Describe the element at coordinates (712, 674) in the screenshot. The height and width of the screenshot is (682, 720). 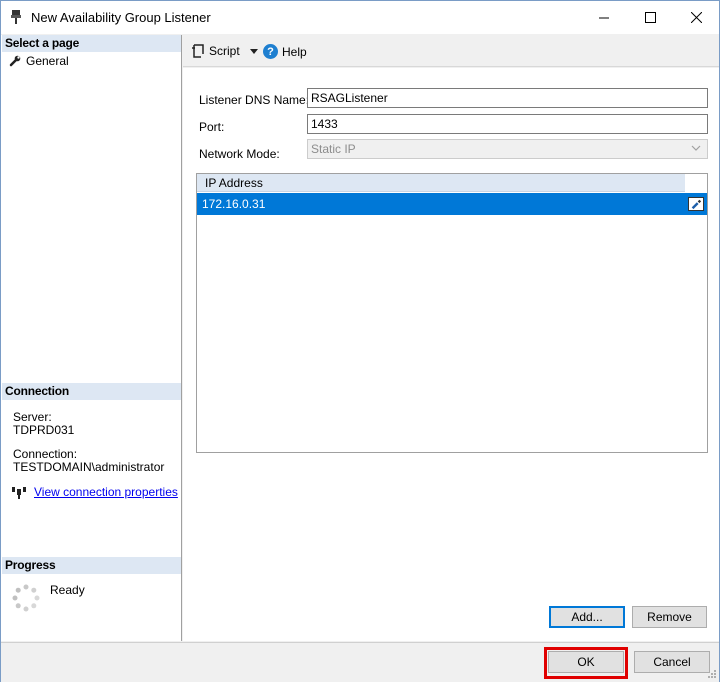
I see `resize-grip-icon` at that location.